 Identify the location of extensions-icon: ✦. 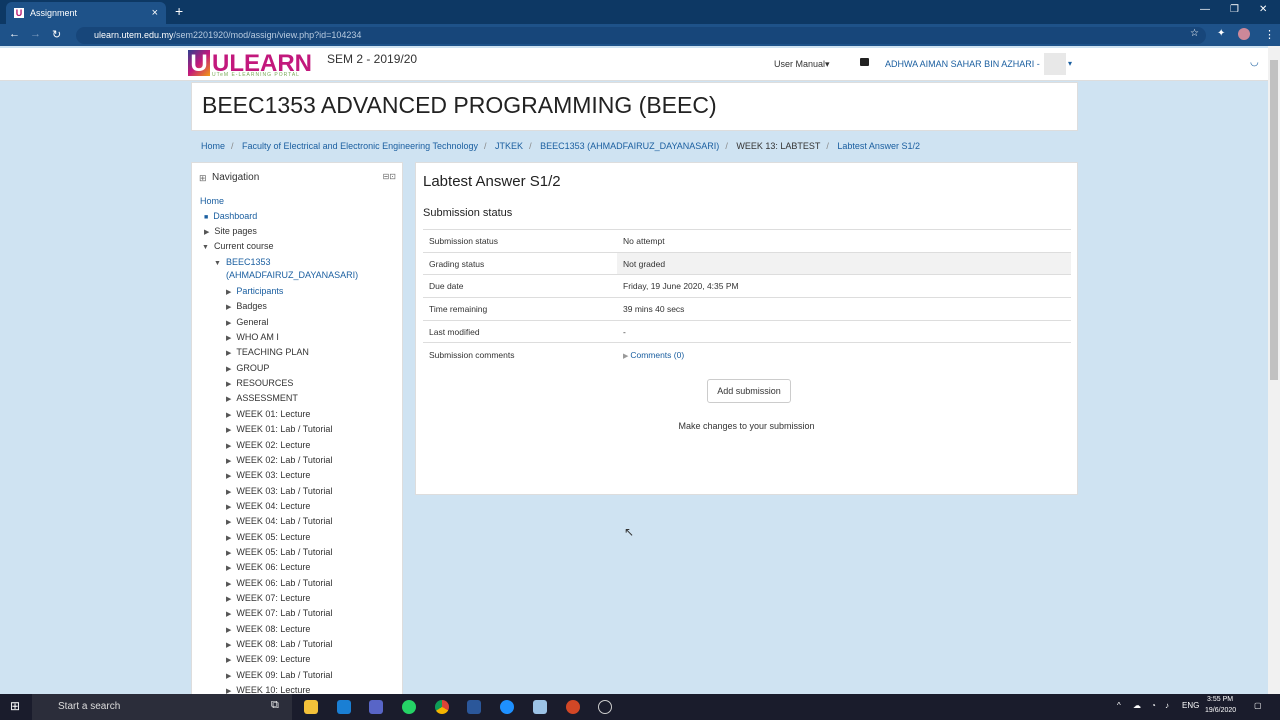
(1221, 33).